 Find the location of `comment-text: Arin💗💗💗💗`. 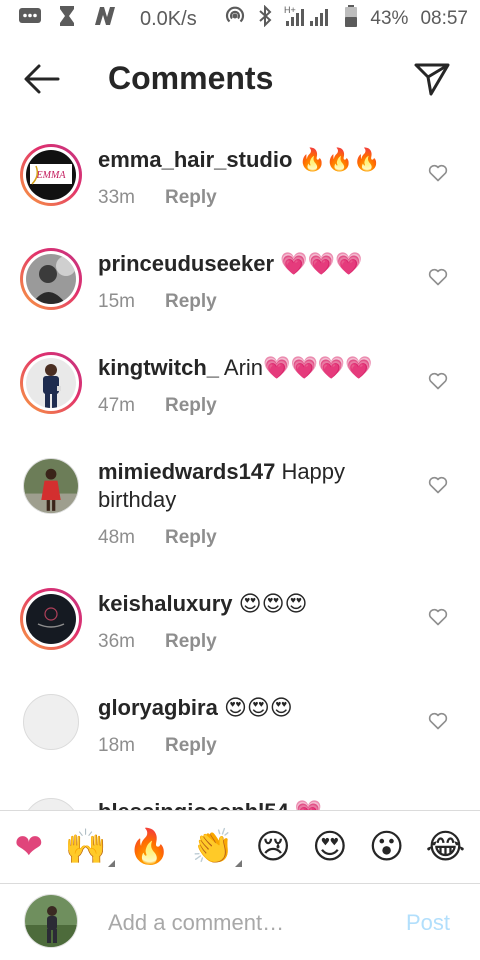

comment-text: Arin💗💗💗💗 is located at coordinates (298, 367).